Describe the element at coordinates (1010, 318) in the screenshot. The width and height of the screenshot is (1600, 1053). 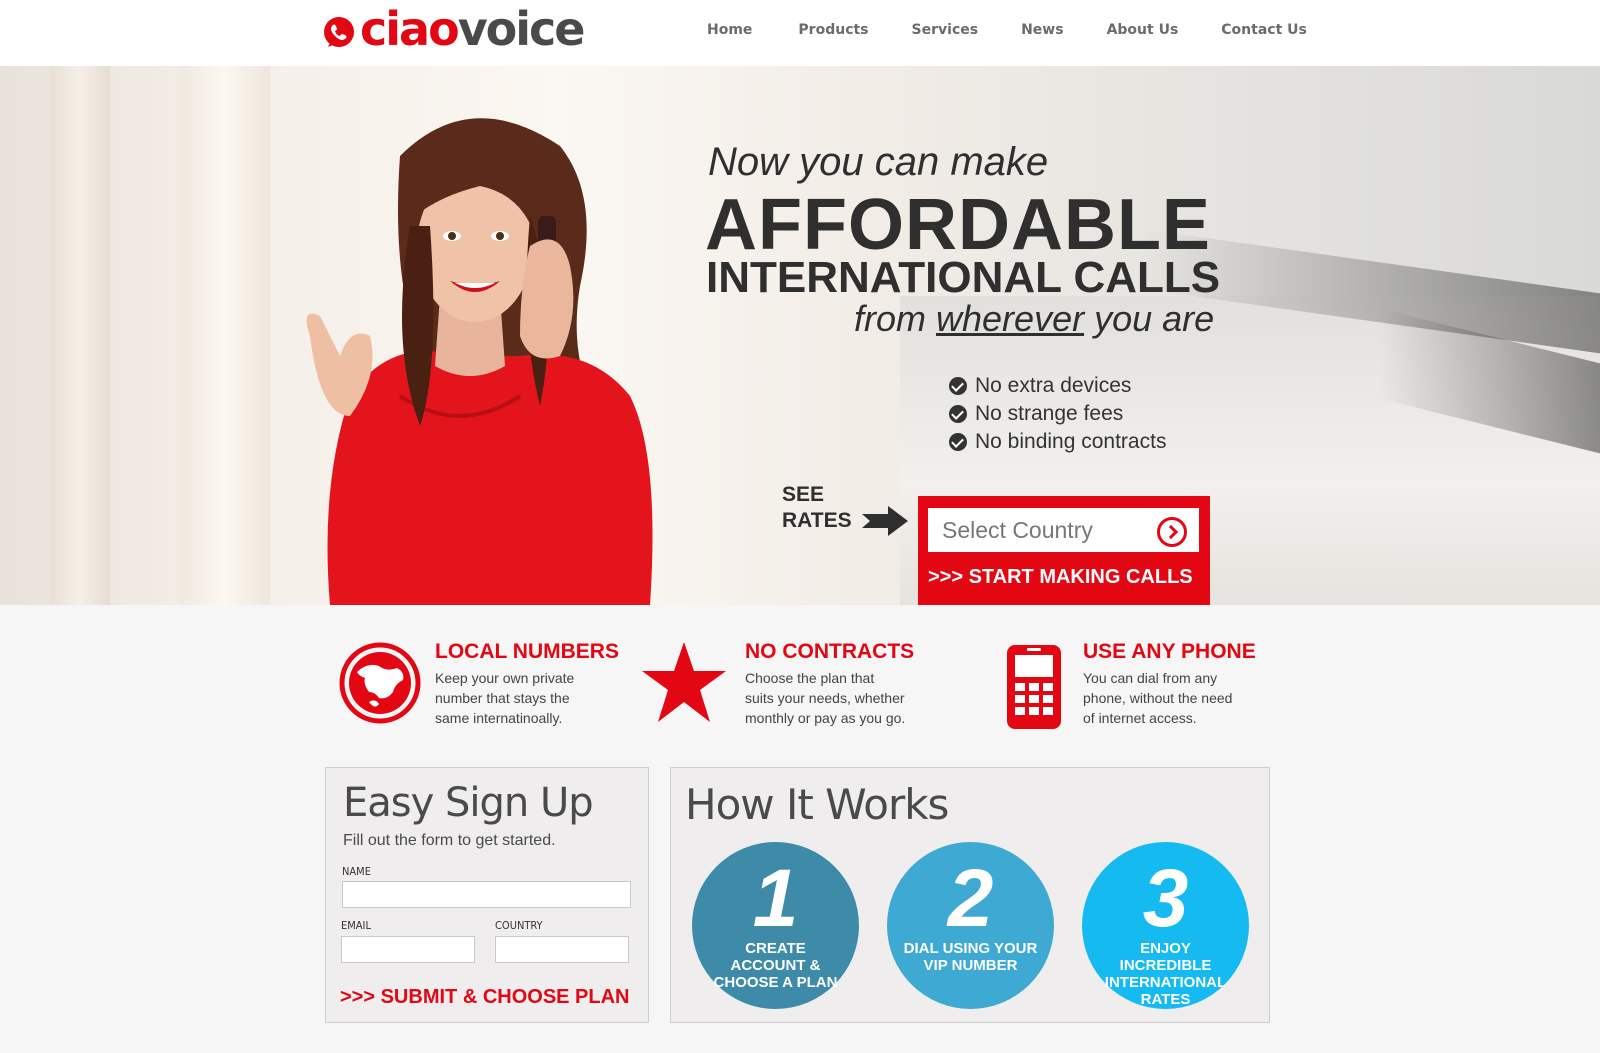
I see `tagline-emphasis: wherever` at that location.